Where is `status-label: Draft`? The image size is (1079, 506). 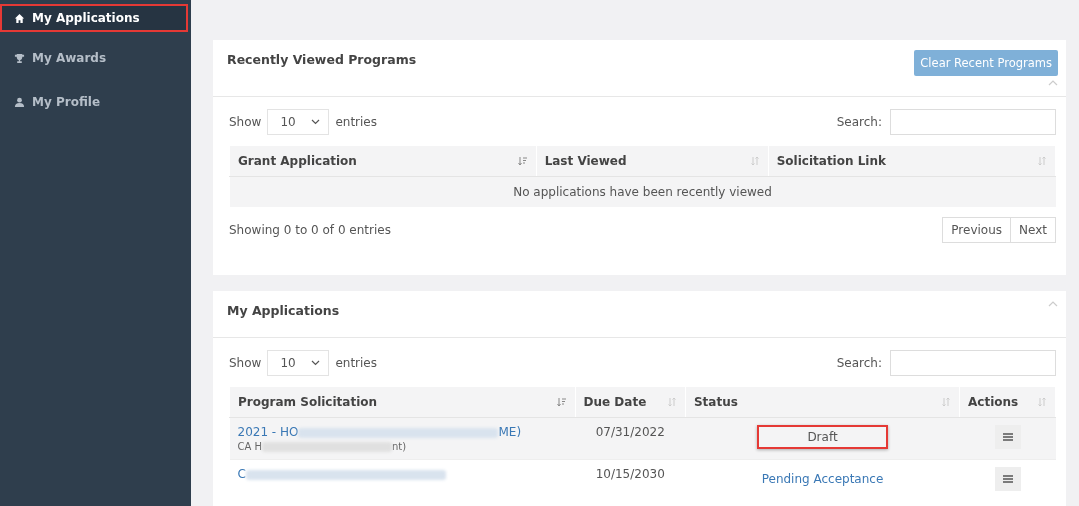
status-label: Draft is located at coordinates (822, 437).